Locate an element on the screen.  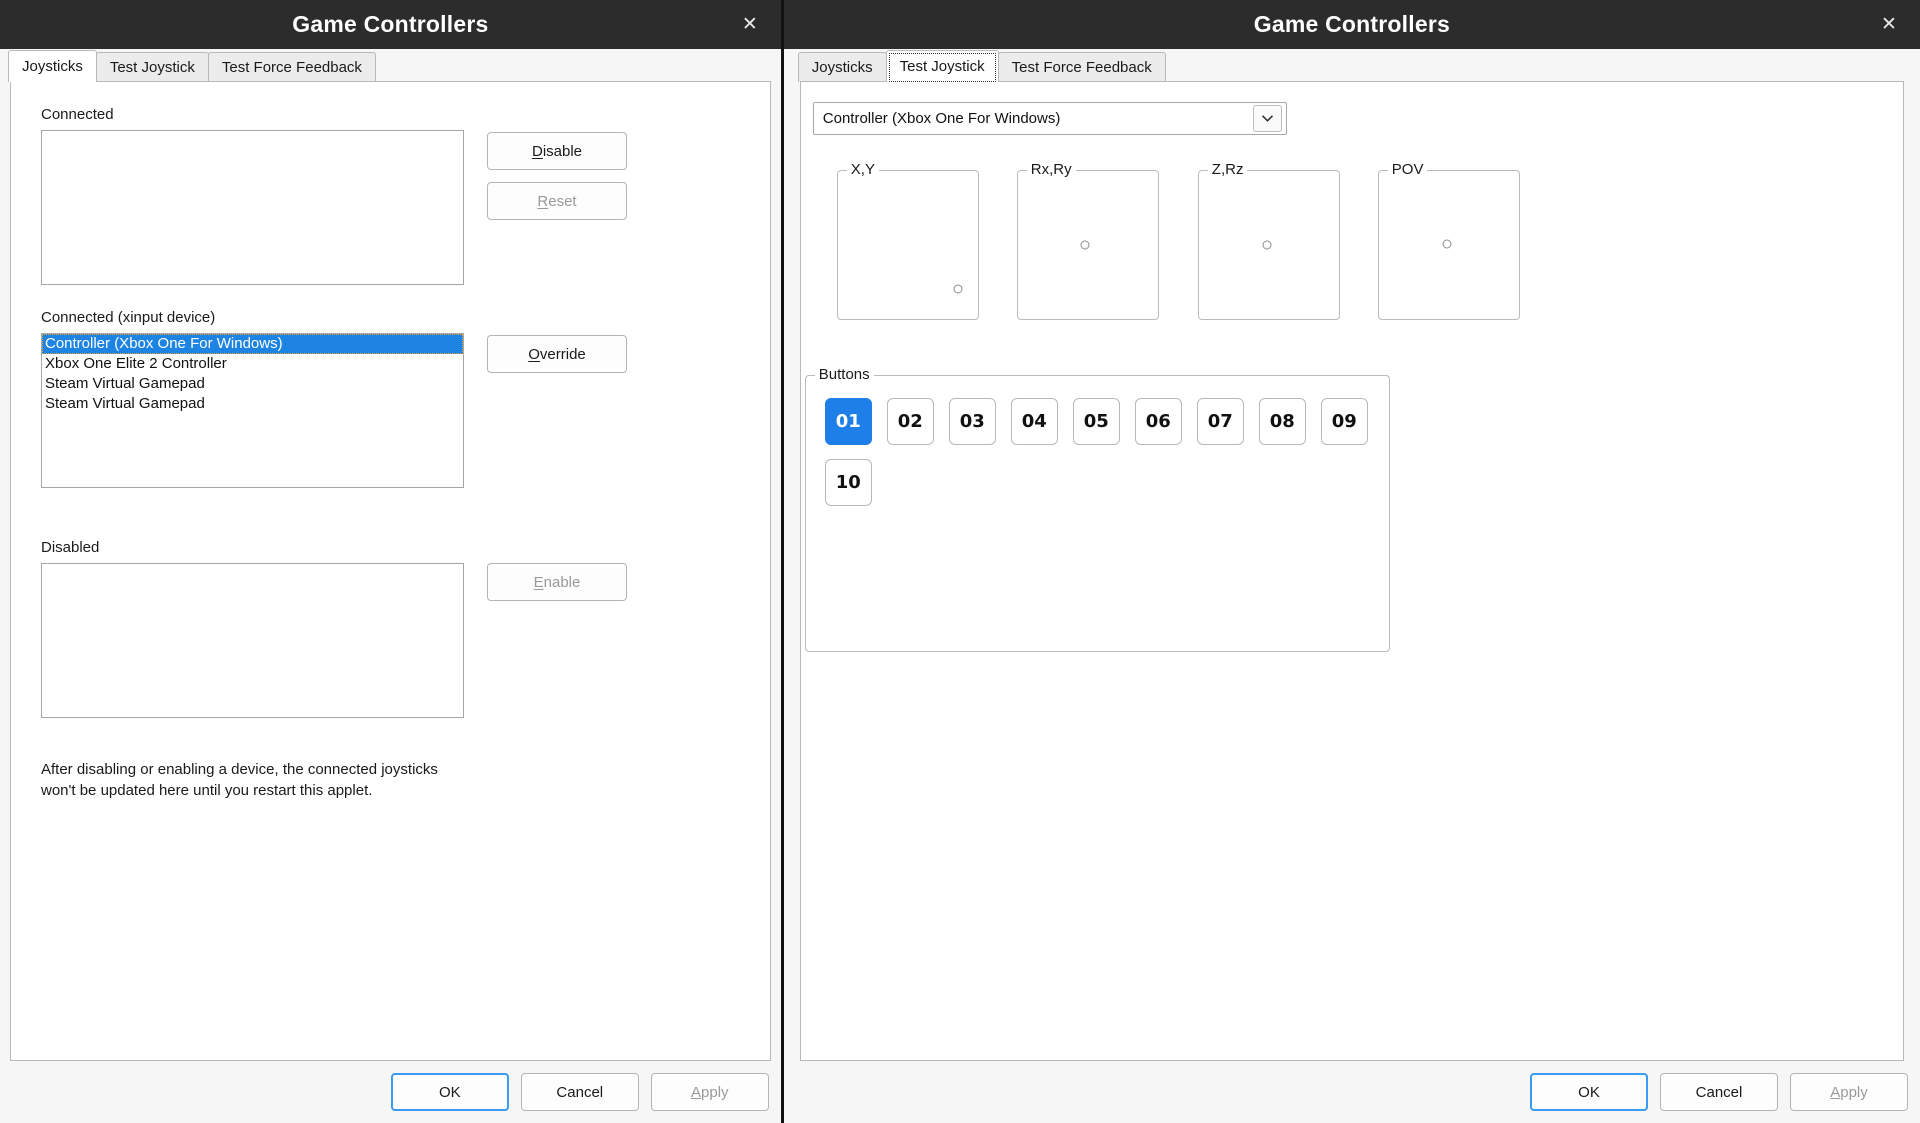
disabled-label: Disabled is located at coordinates (70, 547).